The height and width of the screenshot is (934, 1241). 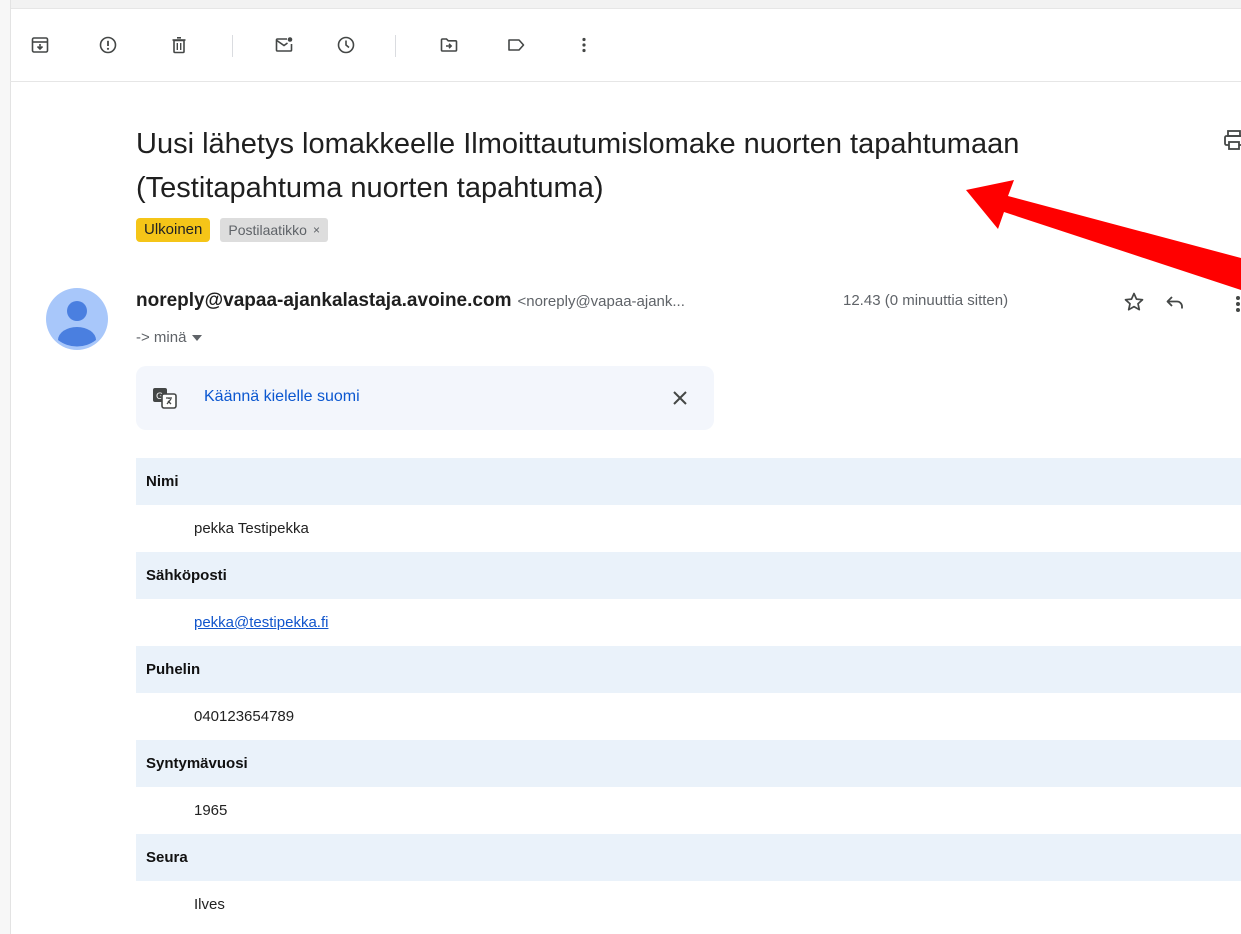 I want to click on email-link: pekka@testipekka.fi, so click(x=261, y=622).